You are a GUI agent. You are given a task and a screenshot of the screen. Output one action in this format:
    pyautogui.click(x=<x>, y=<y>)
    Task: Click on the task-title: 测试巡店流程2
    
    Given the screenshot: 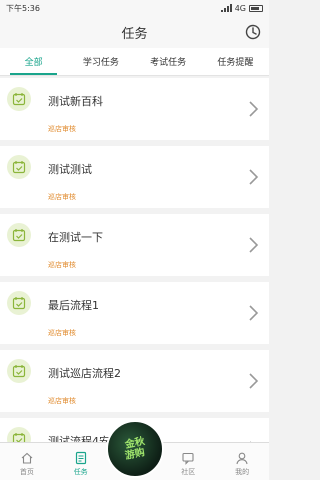 What is the action you would take?
    pyautogui.click(x=84, y=373)
    